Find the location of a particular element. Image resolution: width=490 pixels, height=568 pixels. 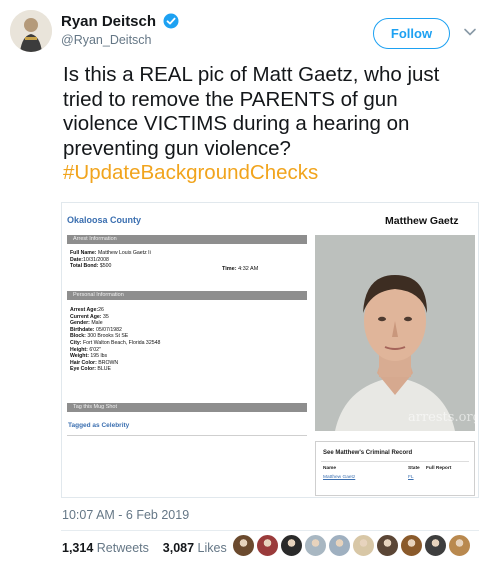

hashtag-link: #UpdateBackgroundChecks is located at coordinates (270, 173).